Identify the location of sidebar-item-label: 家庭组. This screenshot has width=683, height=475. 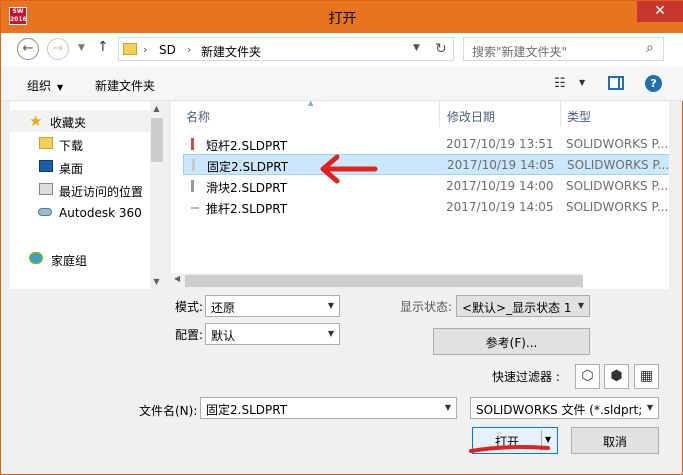
(69, 261).